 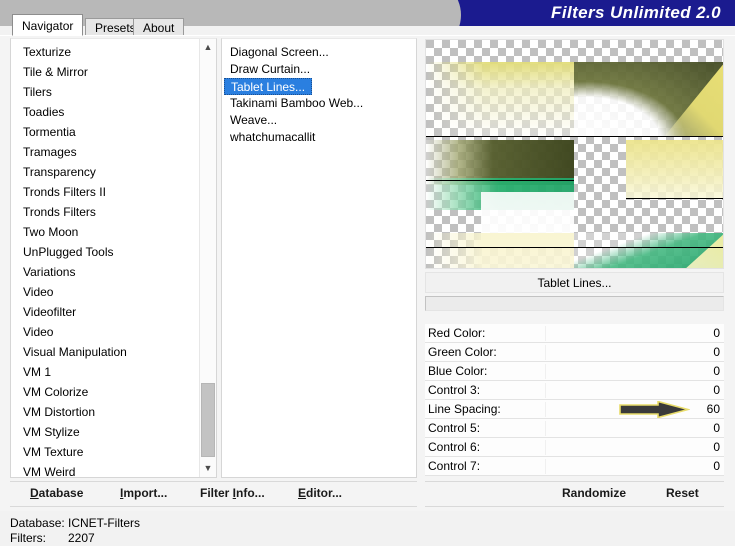 I want to click on category-item: VM Distortion, so click(x=105, y=412).